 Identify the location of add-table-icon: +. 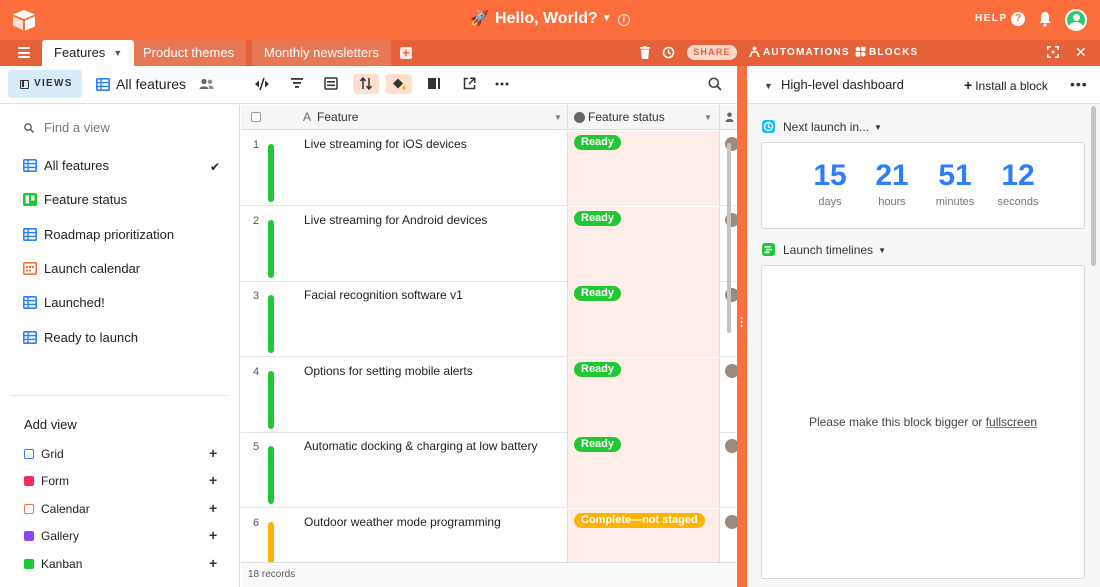
(406, 53).